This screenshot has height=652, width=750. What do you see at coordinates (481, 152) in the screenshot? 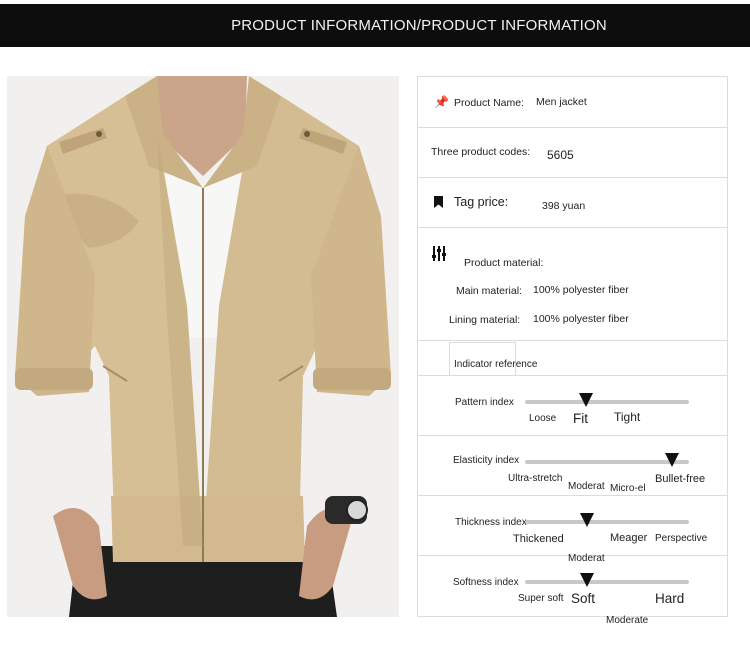
I see `product-codes-label: Three product codes:` at bounding box center [481, 152].